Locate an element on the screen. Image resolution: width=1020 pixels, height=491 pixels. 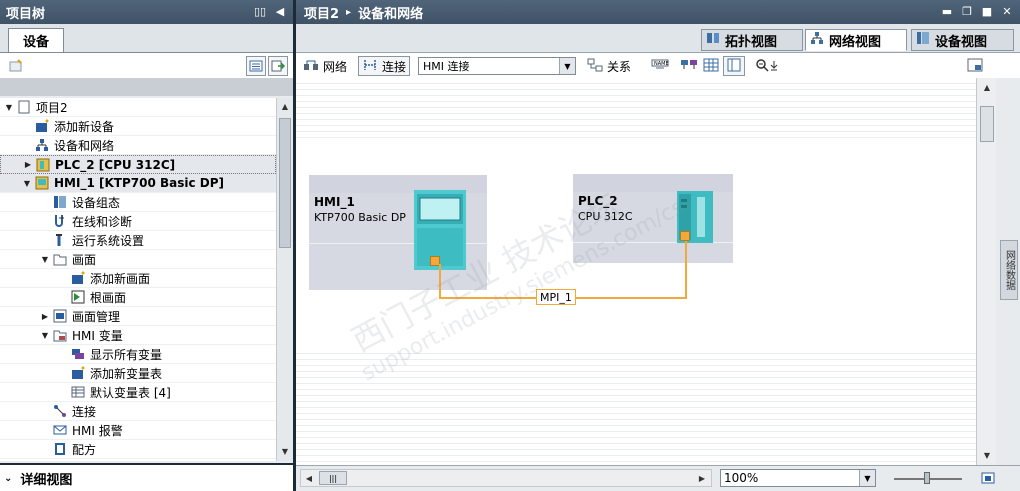
tree-item: 配方 is located at coordinates (138, 449).